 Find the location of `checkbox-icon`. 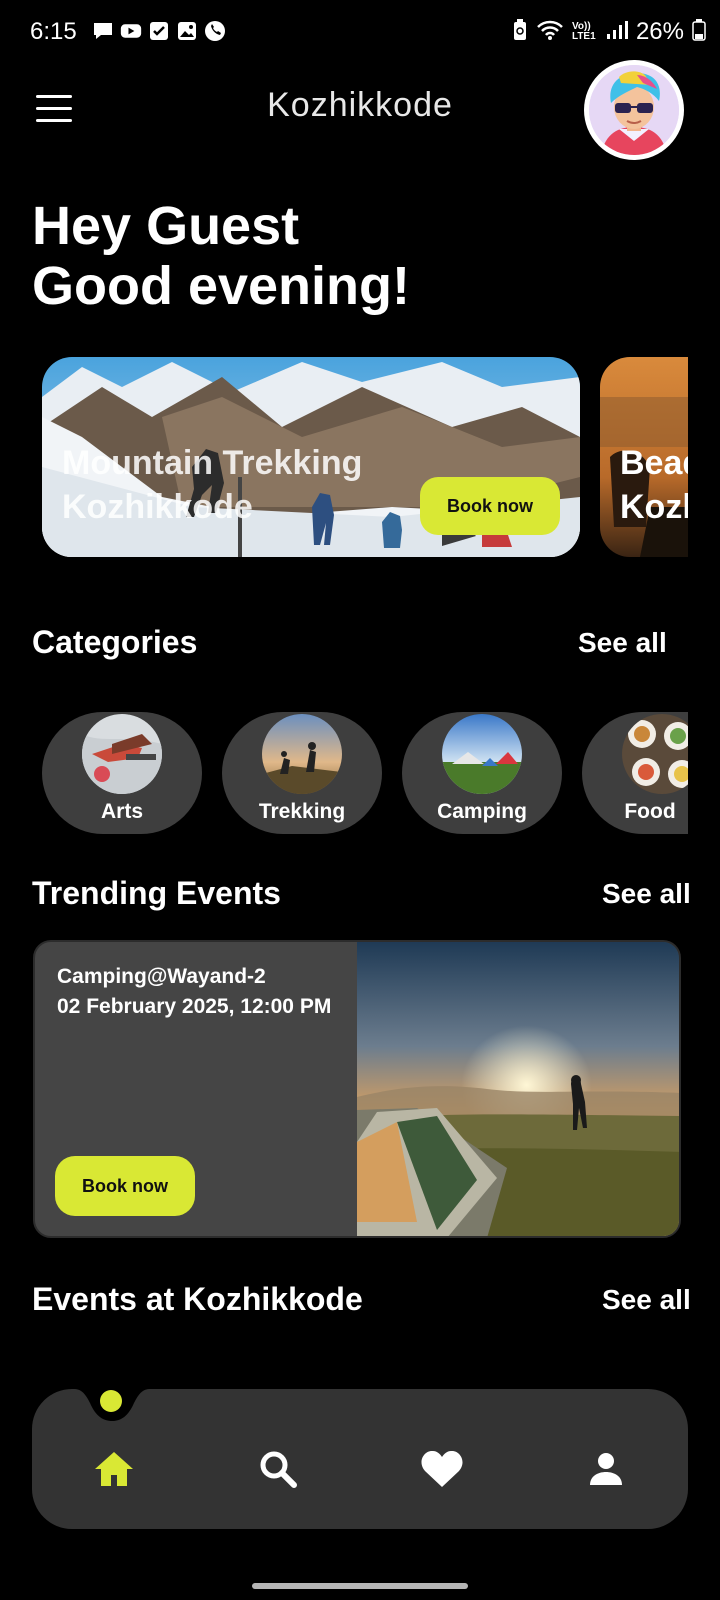

checkbox-icon is located at coordinates (159, 31).